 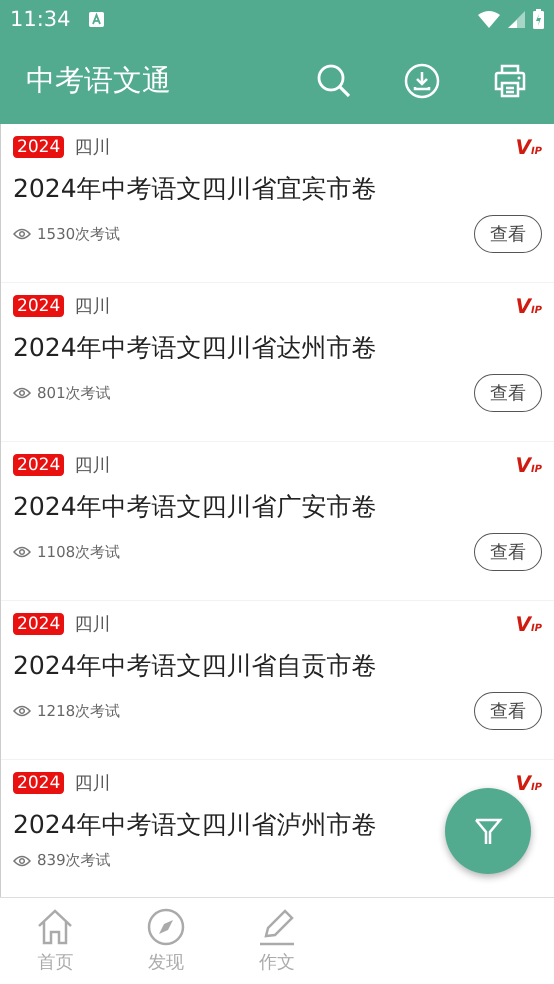 I want to click on paper-title: 2024年中考语文四川省自贡市卷, so click(x=195, y=666).